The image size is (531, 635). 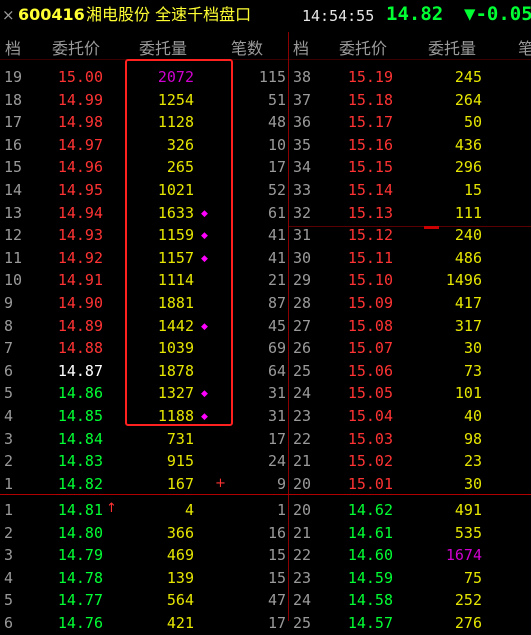 What do you see at coordinates (180, 623) in the screenshot?
I see `bid-volume: 421` at bounding box center [180, 623].